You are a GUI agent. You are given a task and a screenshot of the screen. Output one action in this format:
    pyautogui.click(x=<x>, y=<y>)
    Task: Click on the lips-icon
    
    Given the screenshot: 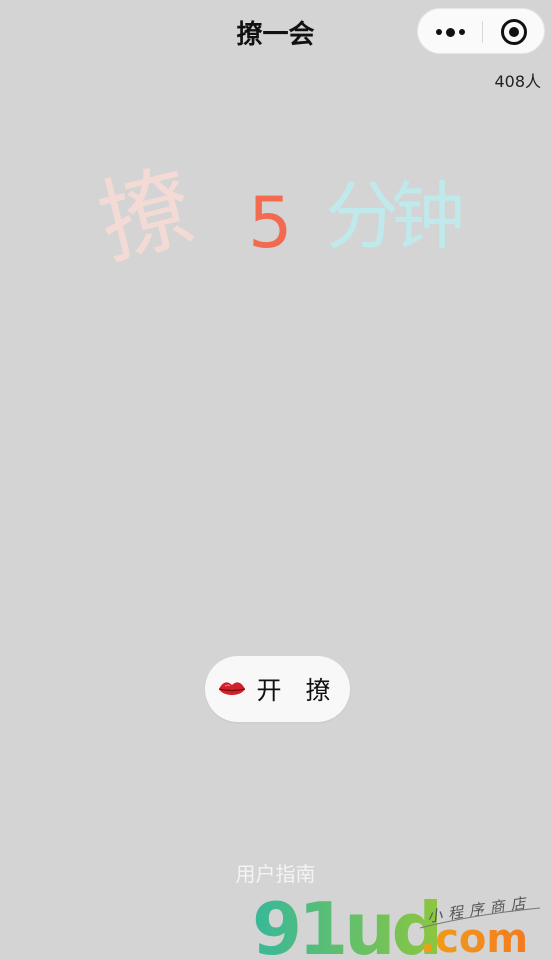 What is the action you would take?
    pyautogui.click(x=231, y=688)
    